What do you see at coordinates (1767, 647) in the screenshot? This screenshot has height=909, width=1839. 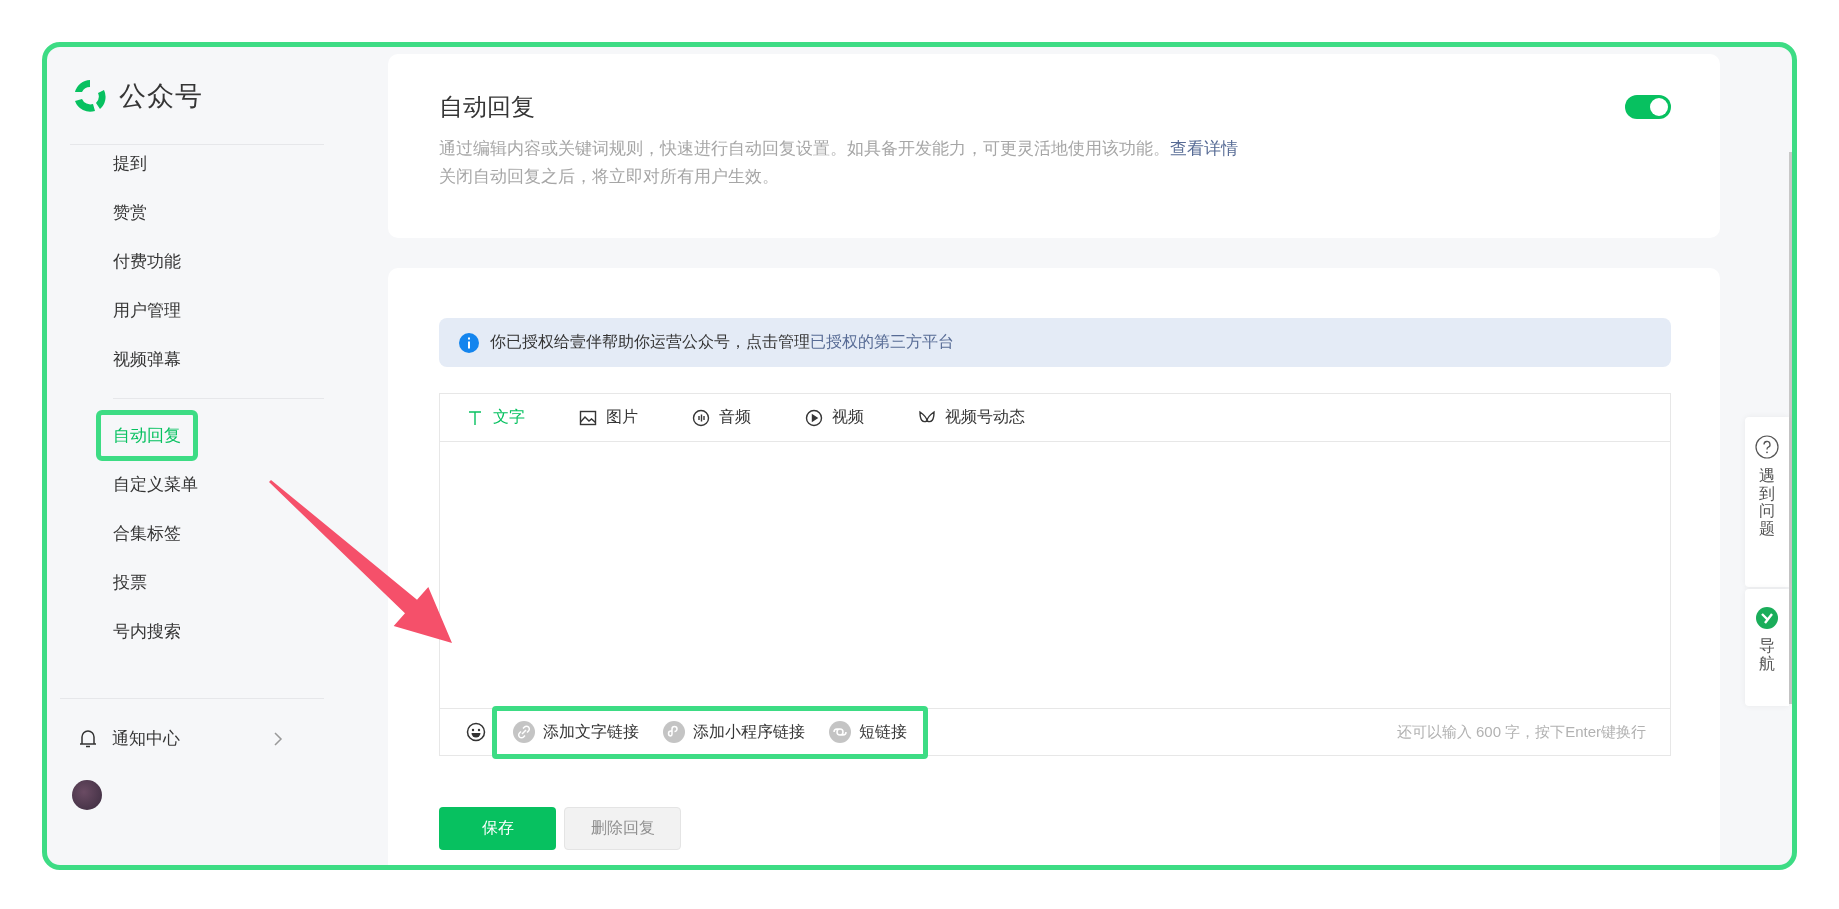 I see `side-help-button: 导航` at bounding box center [1767, 647].